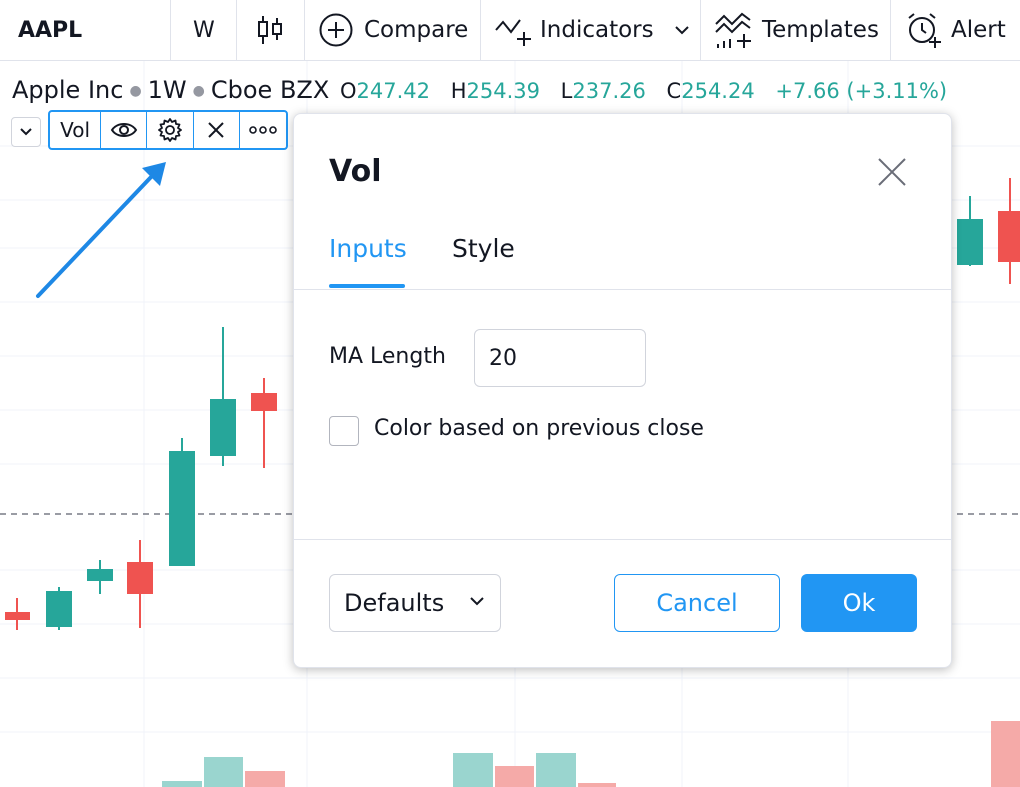 Image resolution: width=1020 pixels, height=787 pixels. I want to click on tab-style: Style, so click(483, 248).